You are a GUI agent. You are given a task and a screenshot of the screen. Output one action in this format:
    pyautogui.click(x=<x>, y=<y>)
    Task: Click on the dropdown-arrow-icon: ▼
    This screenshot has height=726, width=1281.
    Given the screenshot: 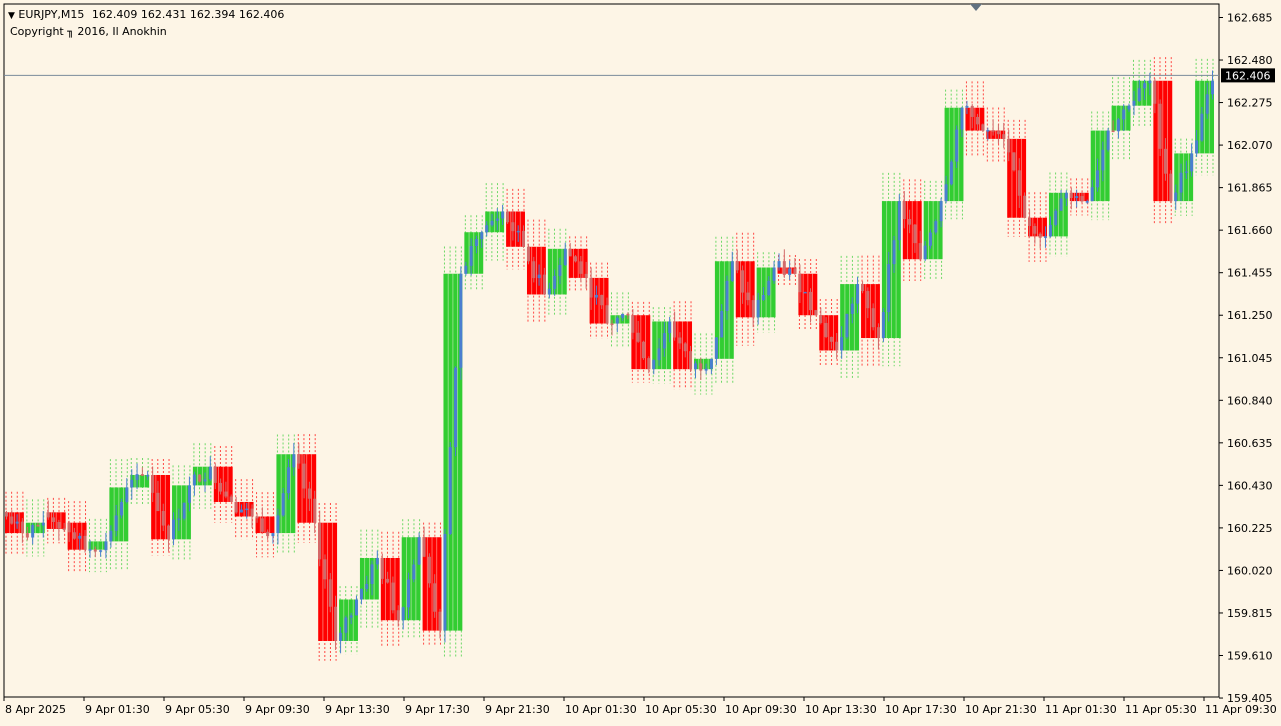 What is the action you would take?
    pyautogui.click(x=11, y=16)
    